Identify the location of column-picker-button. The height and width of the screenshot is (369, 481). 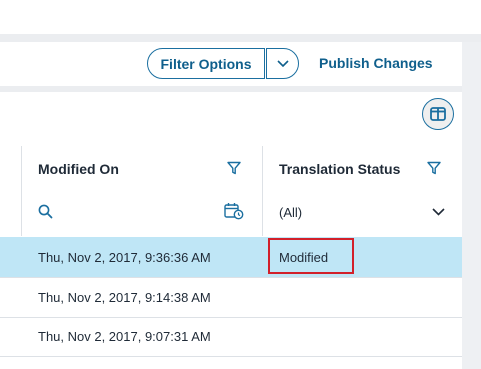
(438, 114).